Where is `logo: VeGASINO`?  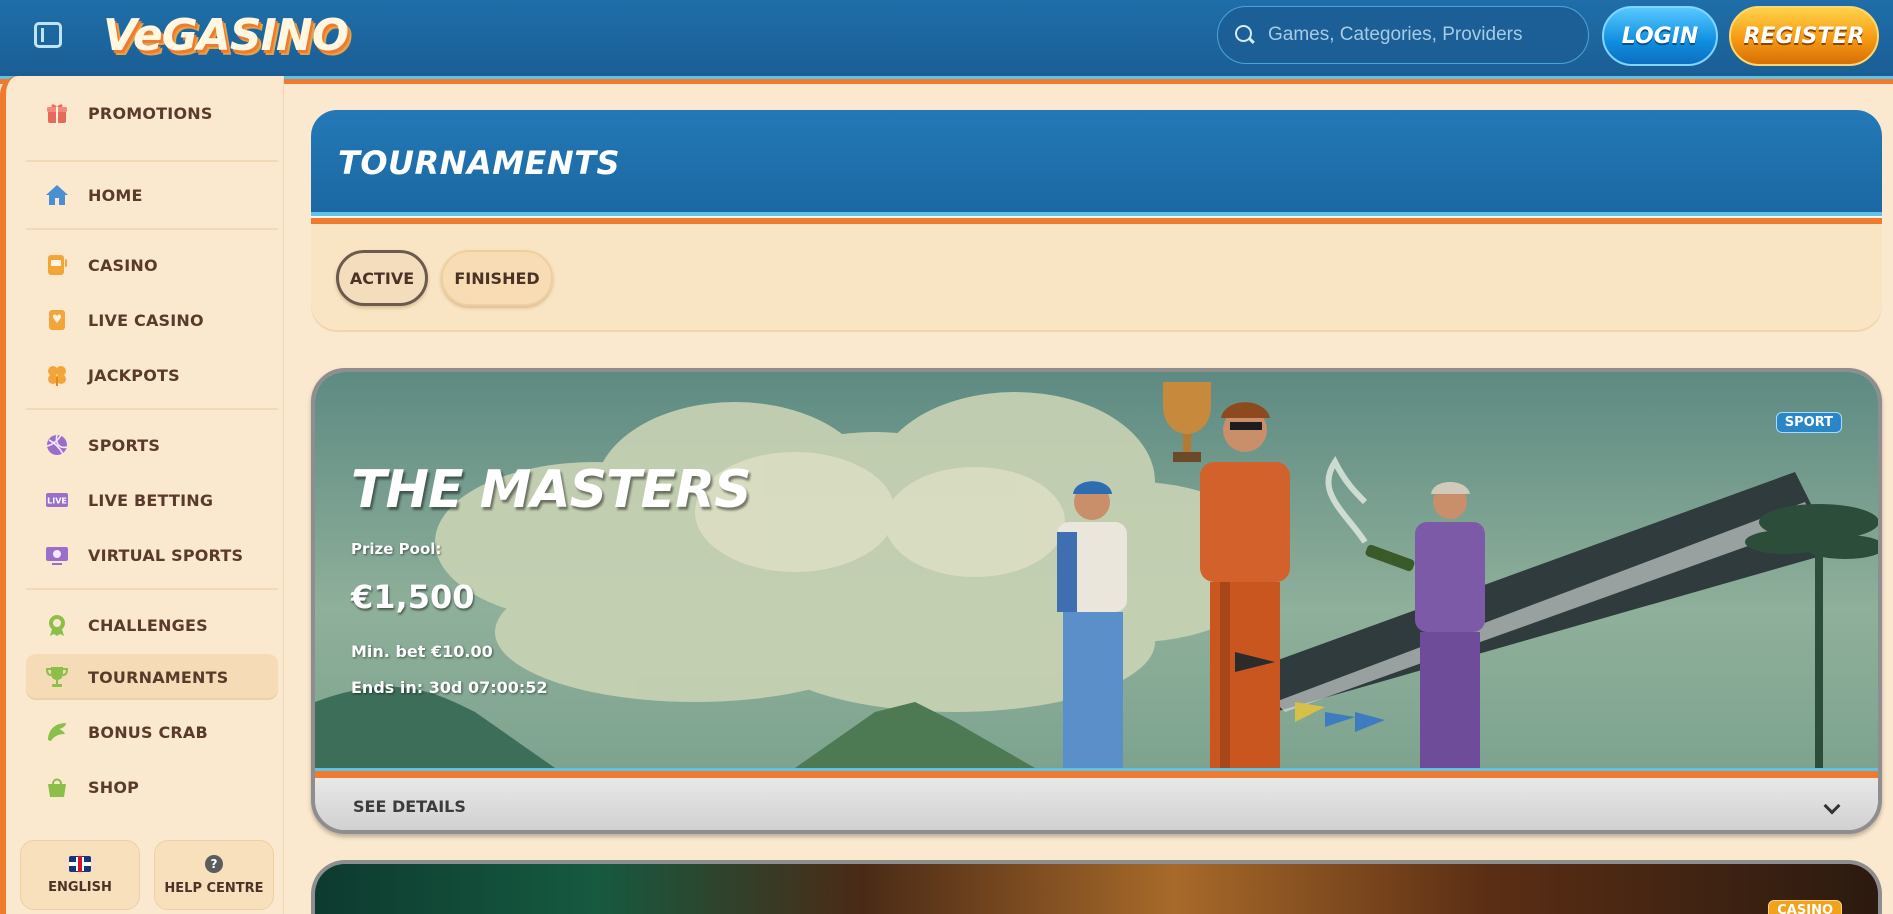
logo: VeGASINO is located at coordinates (226, 36).